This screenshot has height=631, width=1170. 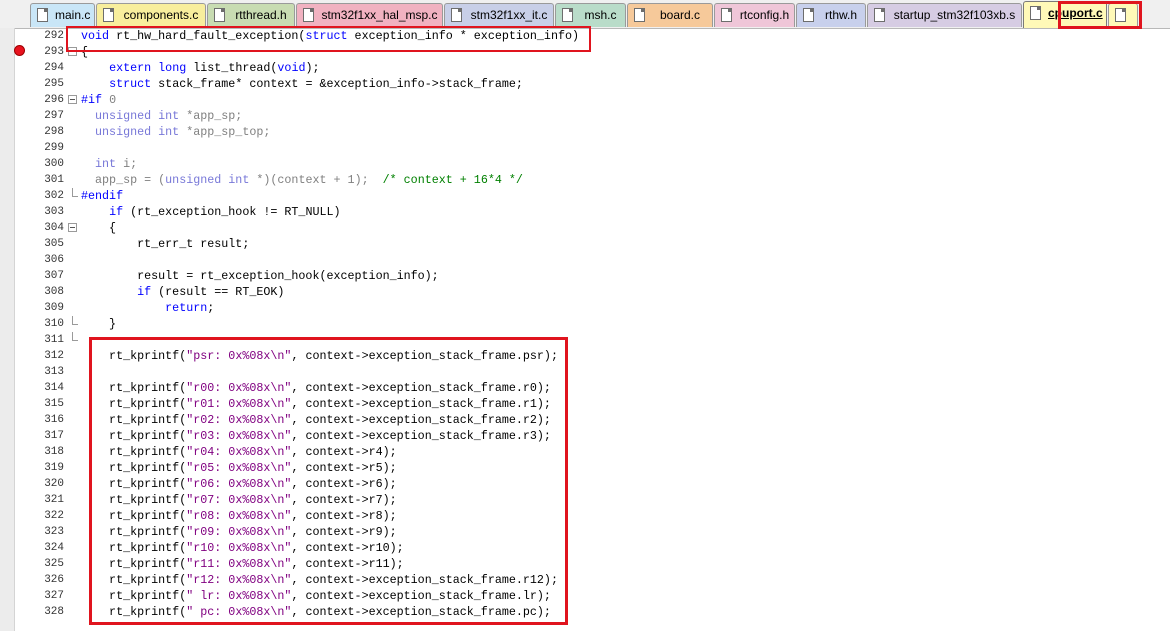 What do you see at coordinates (954, 15) in the screenshot?
I see `tab-label: startup_stm32f103xb.s` at bounding box center [954, 15].